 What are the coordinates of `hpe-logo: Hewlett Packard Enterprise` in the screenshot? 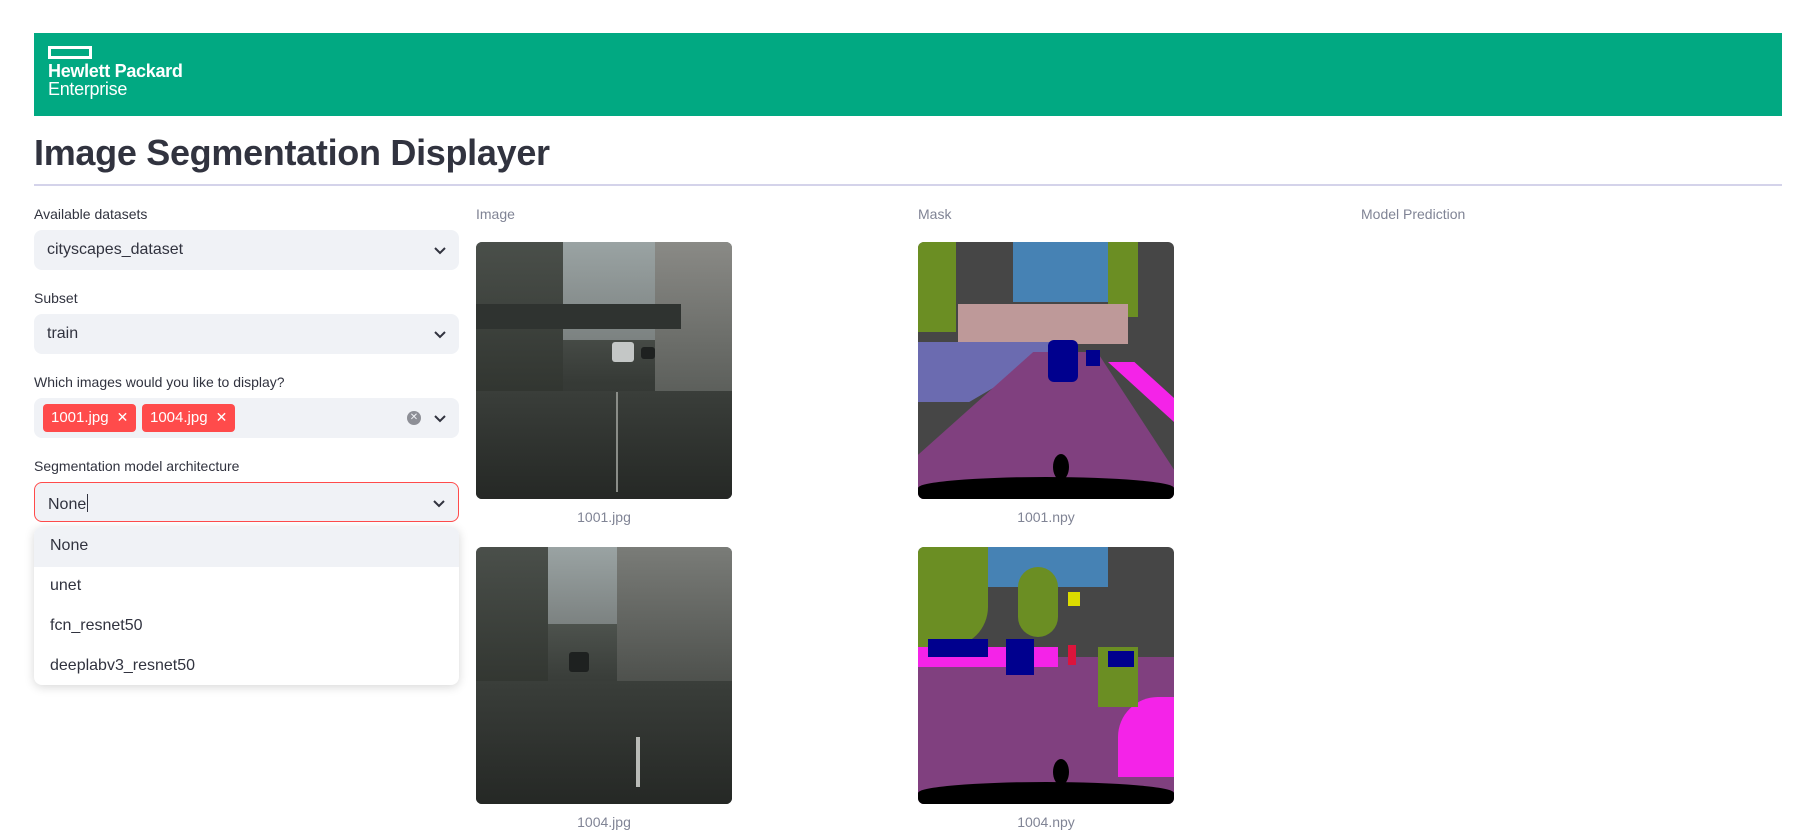 It's located at (115, 72).